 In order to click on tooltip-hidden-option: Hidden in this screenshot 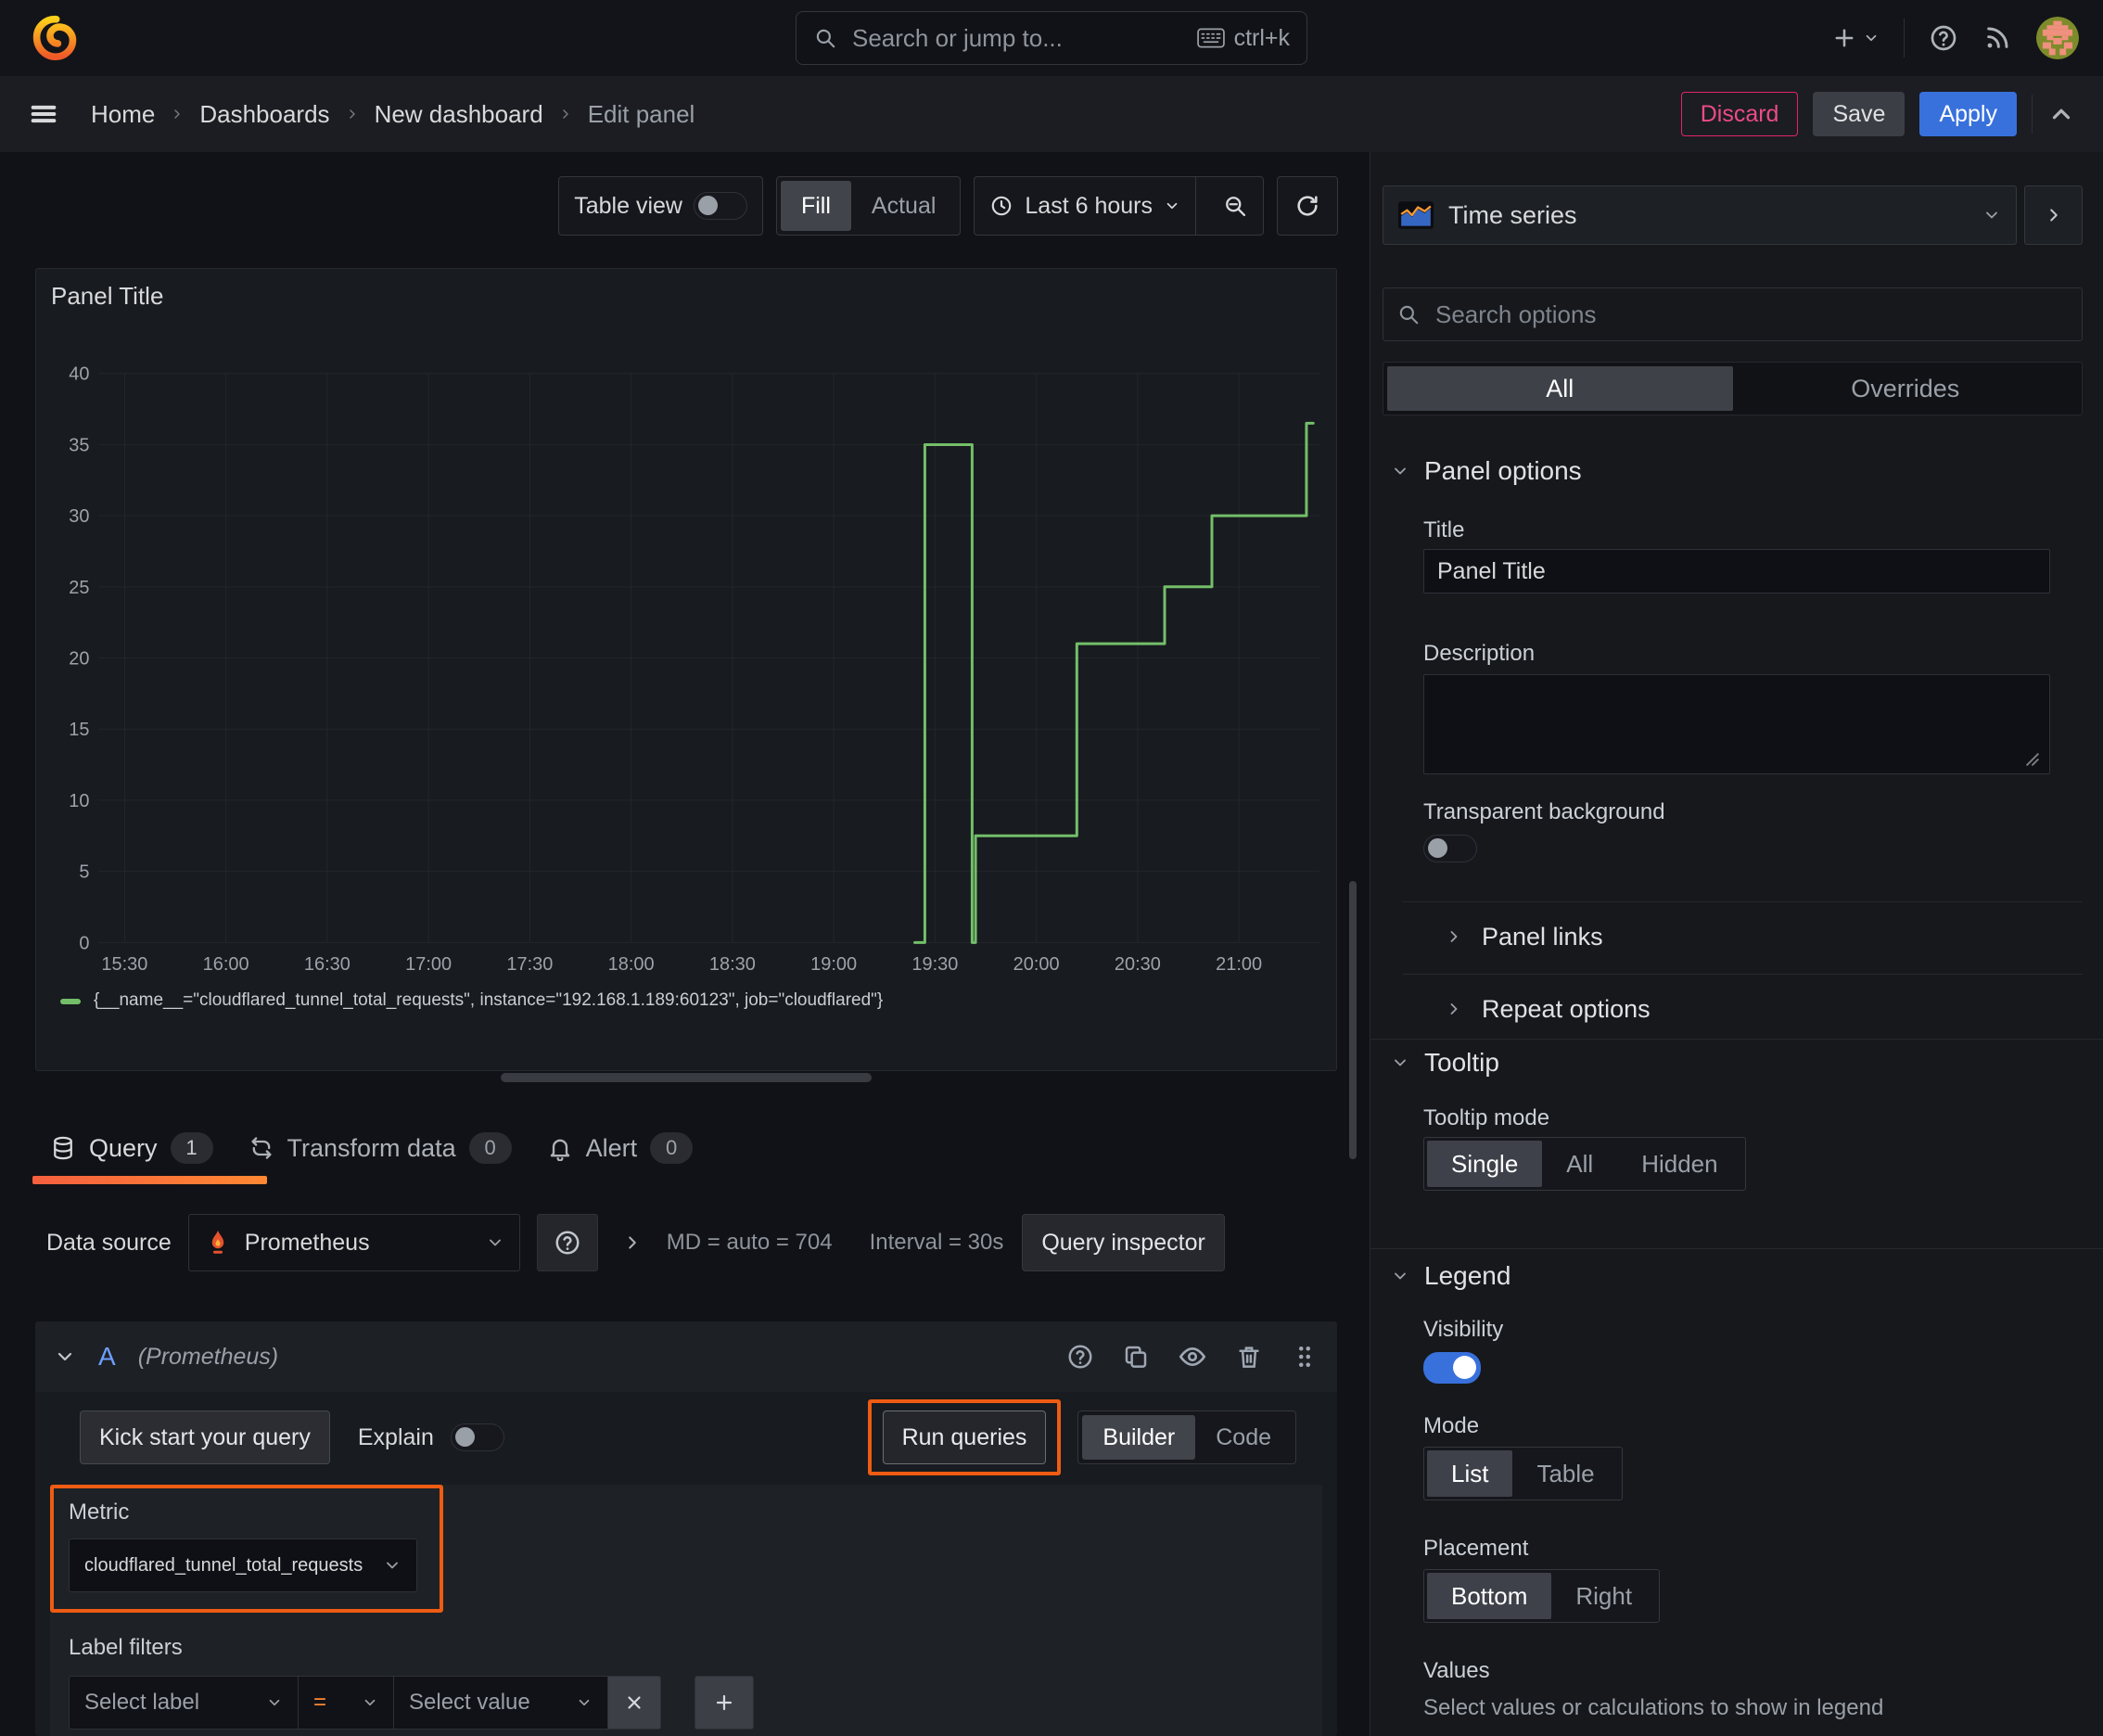, I will do `click(1679, 1164)`.